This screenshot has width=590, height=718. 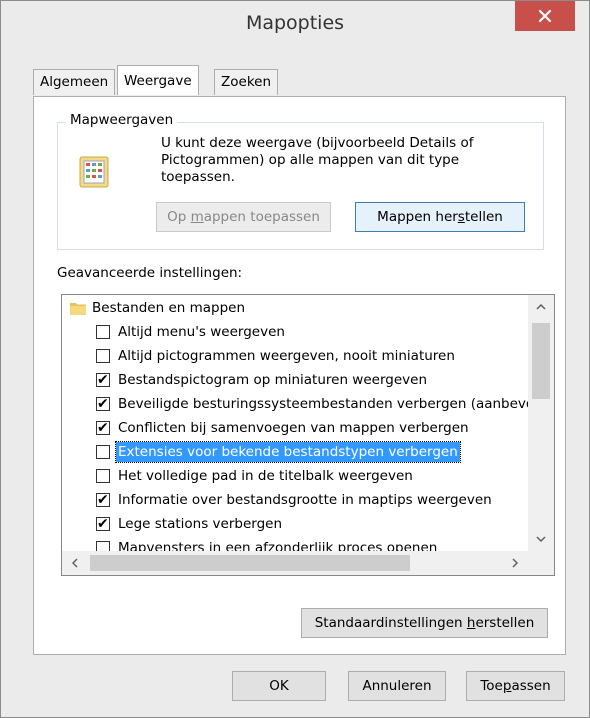 What do you see at coordinates (150, 273) in the screenshot?
I see `advanced-settings-label: Geavanceerde instellingen:` at bounding box center [150, 273].